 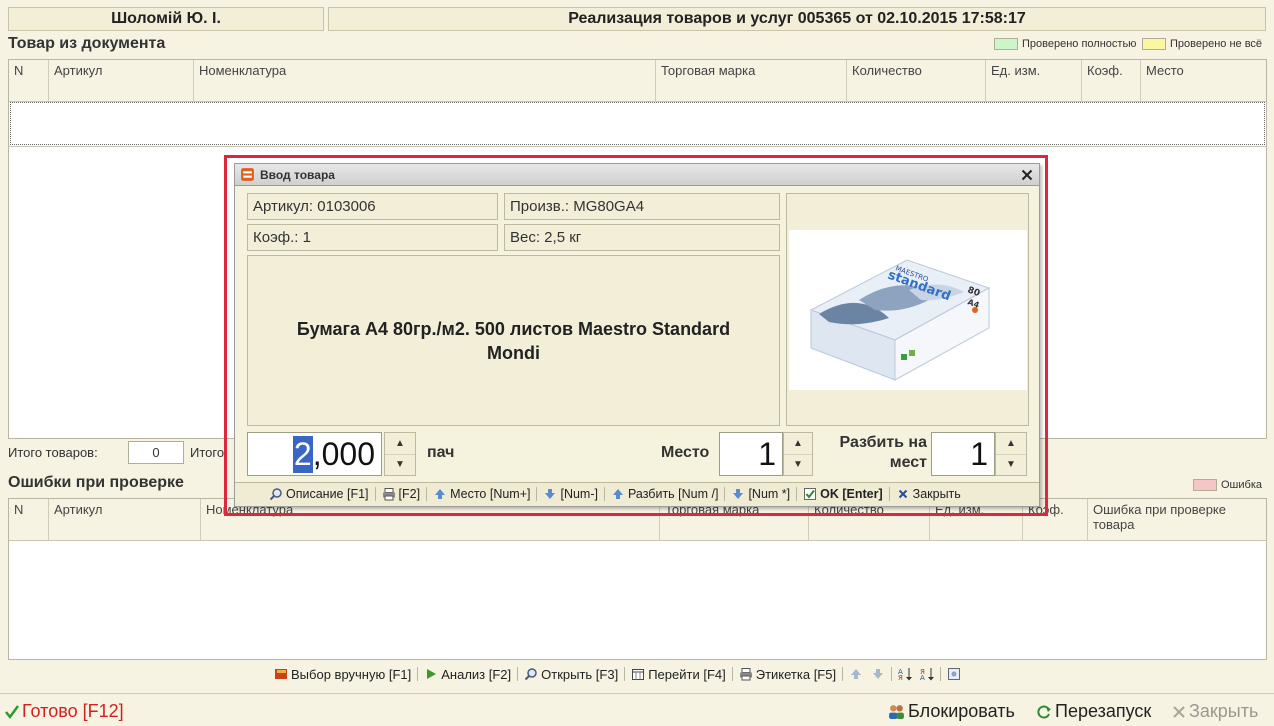 What do you see at coordinates (1093, 711) in the screenshot?
I see `restart-button: Перезапуск` at bounding box center [1093, 711].